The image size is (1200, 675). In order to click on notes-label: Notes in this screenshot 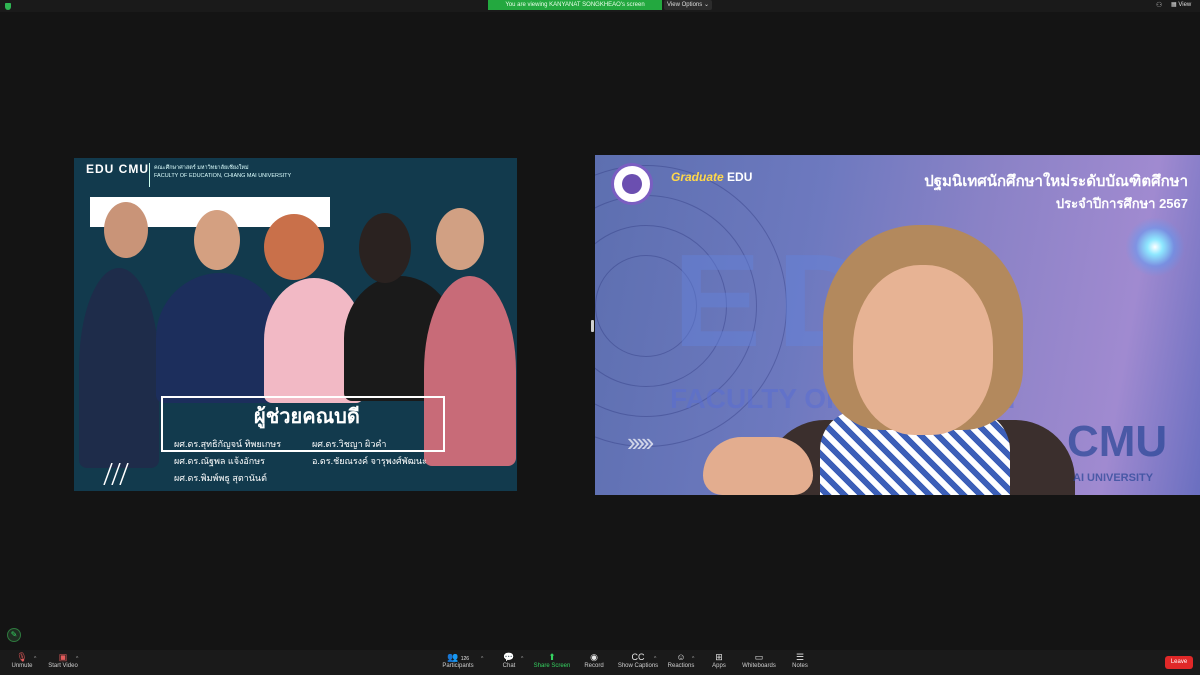, I will do `click(800, 666)`.